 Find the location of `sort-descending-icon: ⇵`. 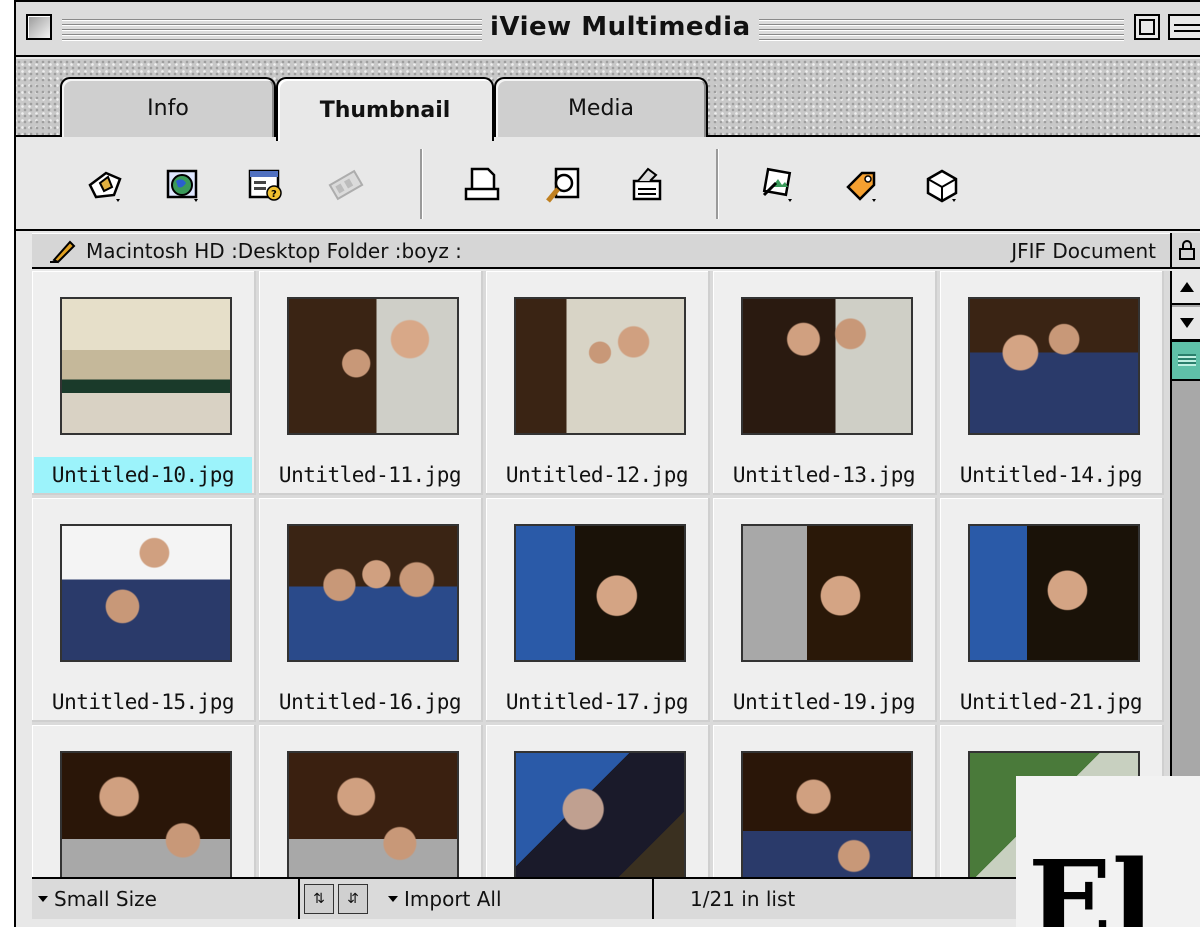

sort-descending-icon: ⇵ is located at coordinates (353, 899).